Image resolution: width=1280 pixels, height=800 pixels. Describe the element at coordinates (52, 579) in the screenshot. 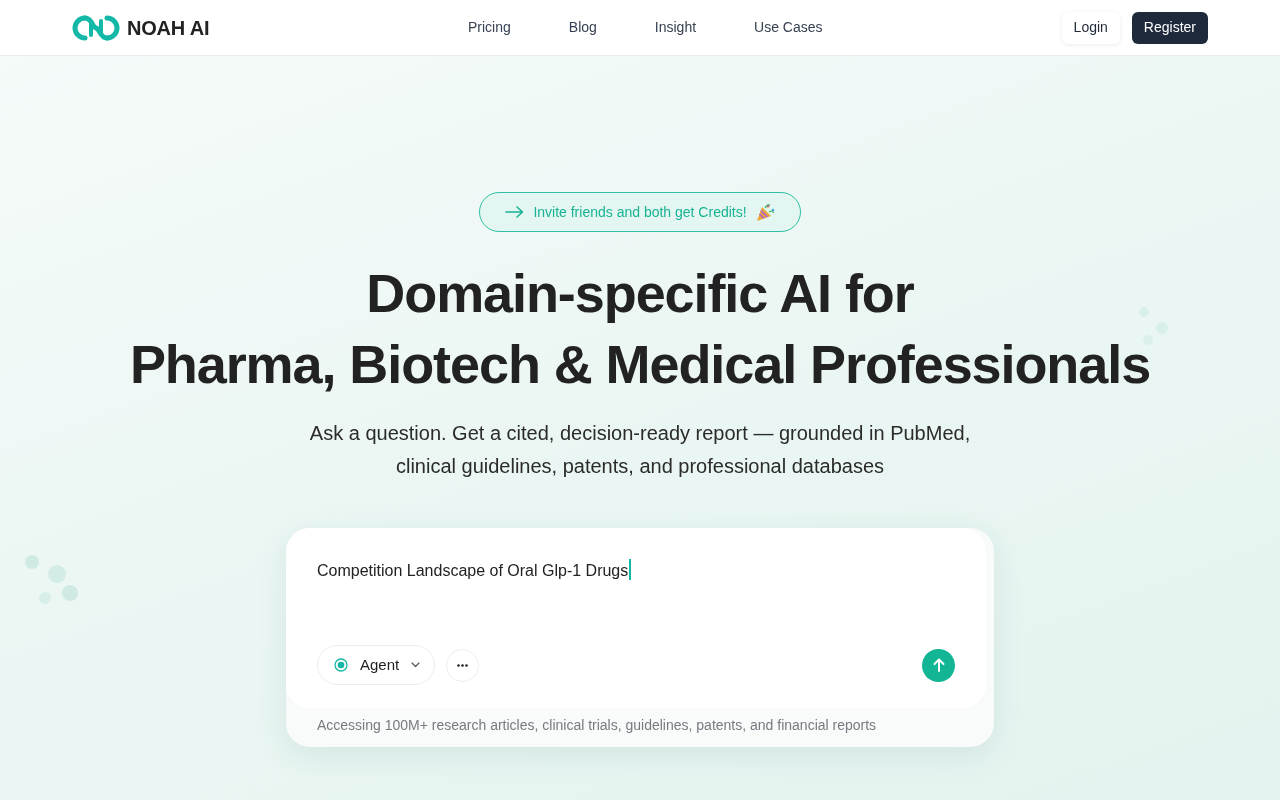

I see `circles-decoration-icon` at that location.